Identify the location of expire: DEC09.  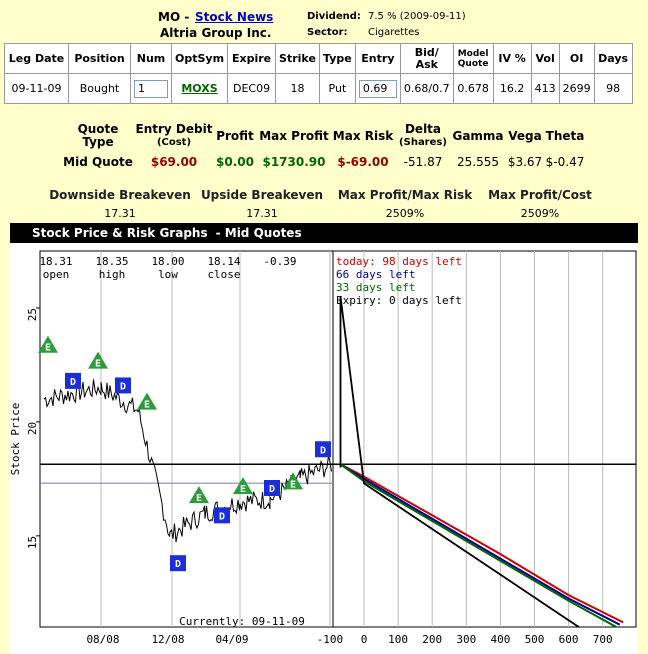
(252, 88).